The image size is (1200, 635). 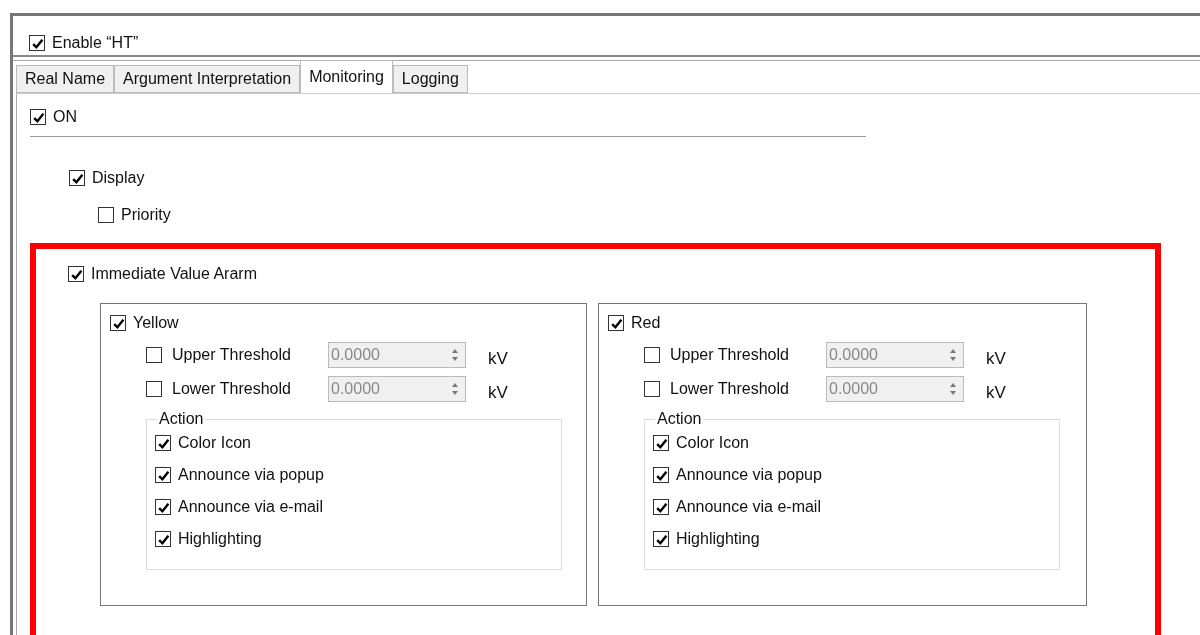 What do you see at coordinates (118, 178) in the screenshot?
I see `checkbox-label: Display` at bounding box center [118, 178].